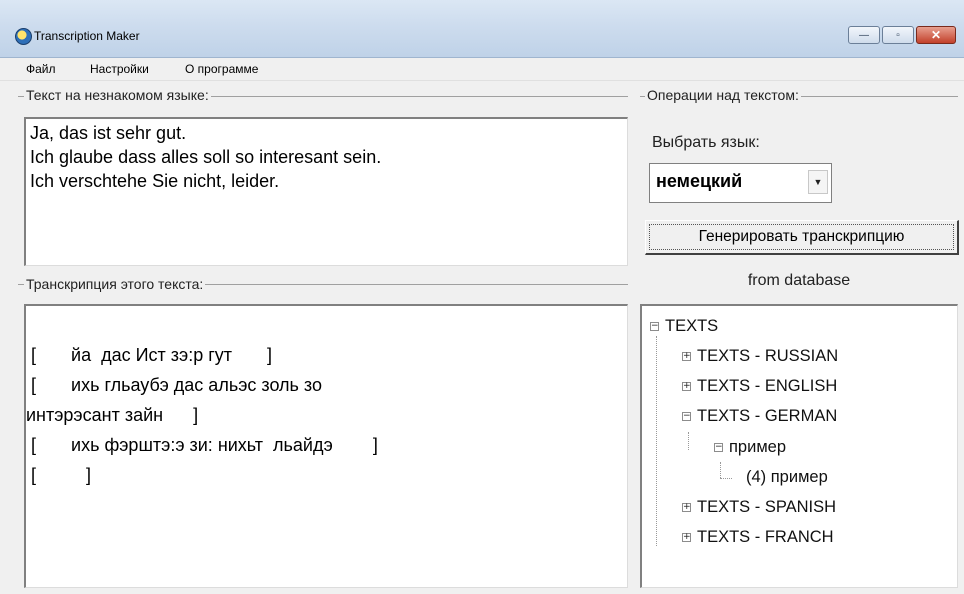 The height and width of the screenshot is (594, 964). What do you see at coordinates (117, 95) in the screenshot?
I see `source-group-label: Текст на незнакомом языке:` at bounding box center [117, 95].